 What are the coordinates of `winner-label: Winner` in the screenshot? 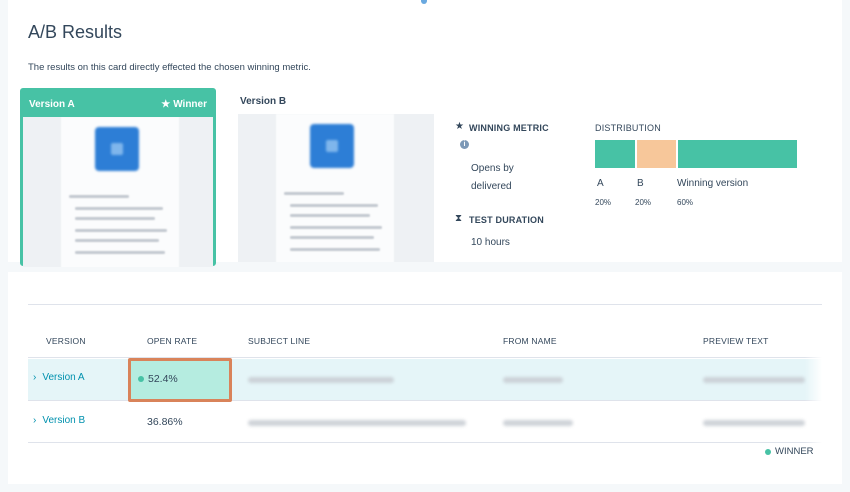 It's located at (190, 104).